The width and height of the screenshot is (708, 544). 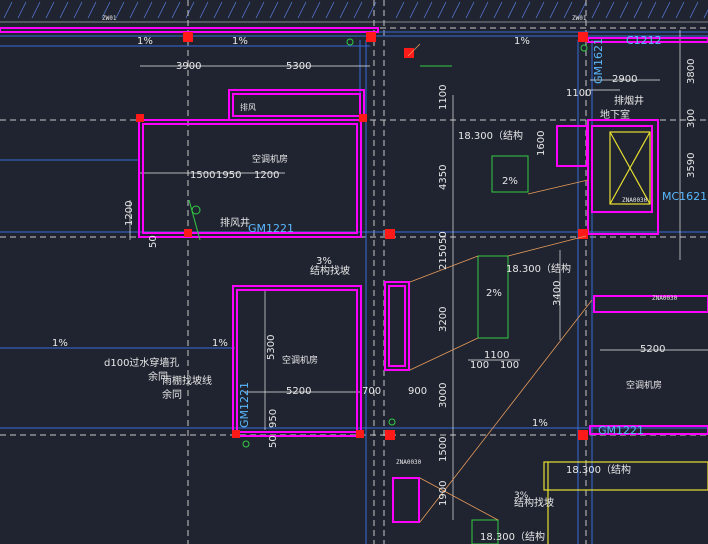 What do you see at coordinates (540, 423) in the screenshot?
I see `slope-label-bottom-center: 1%` at bounding box center [540, 423].